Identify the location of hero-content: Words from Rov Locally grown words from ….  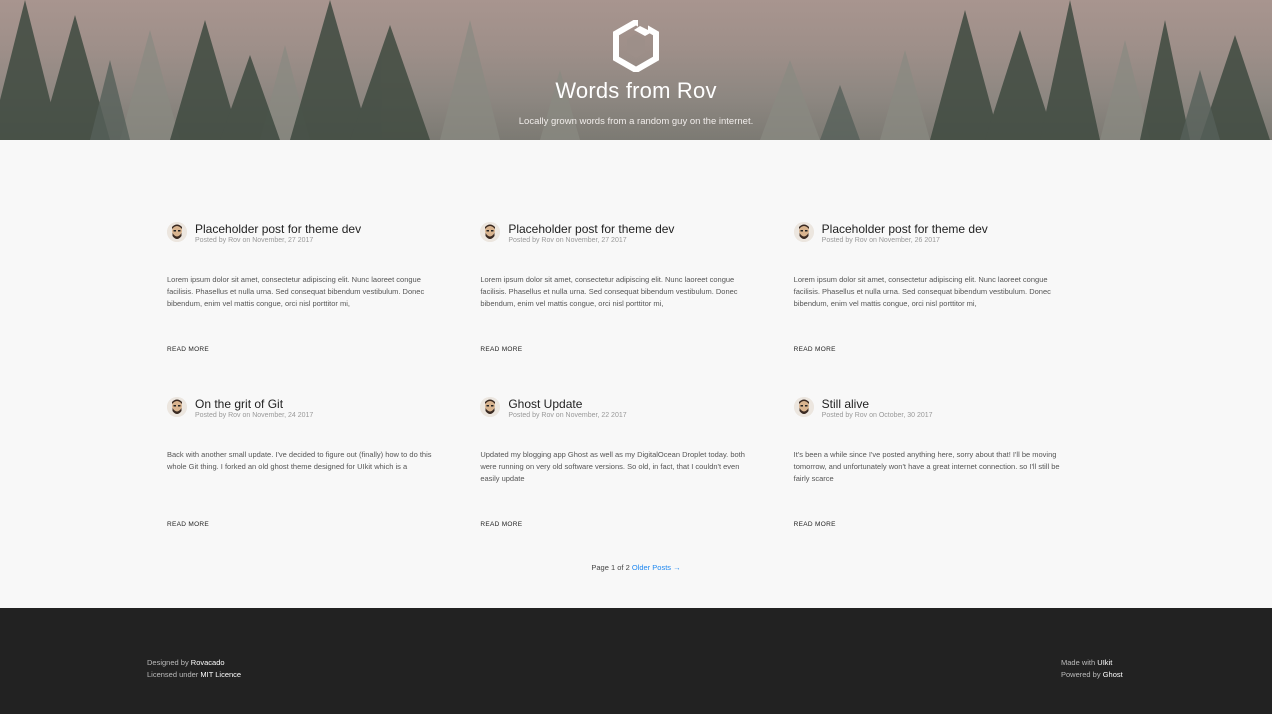
(636, 73).